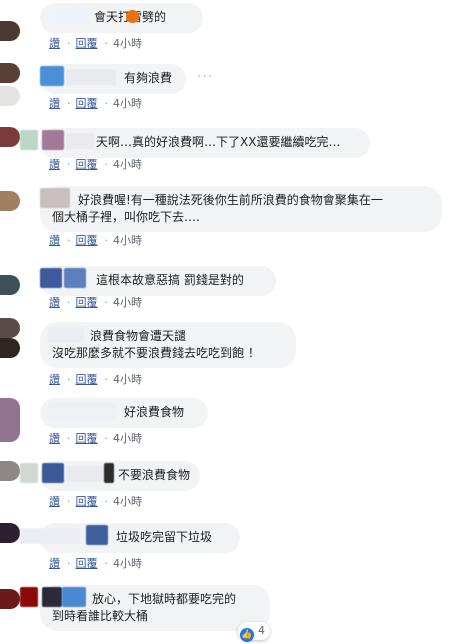 Image resolution: width=470 pixels, height=644 pixels. Describe the element at coordinates (261, 630) in the screenshot. I see `reaction-count-label: 4` at that location.